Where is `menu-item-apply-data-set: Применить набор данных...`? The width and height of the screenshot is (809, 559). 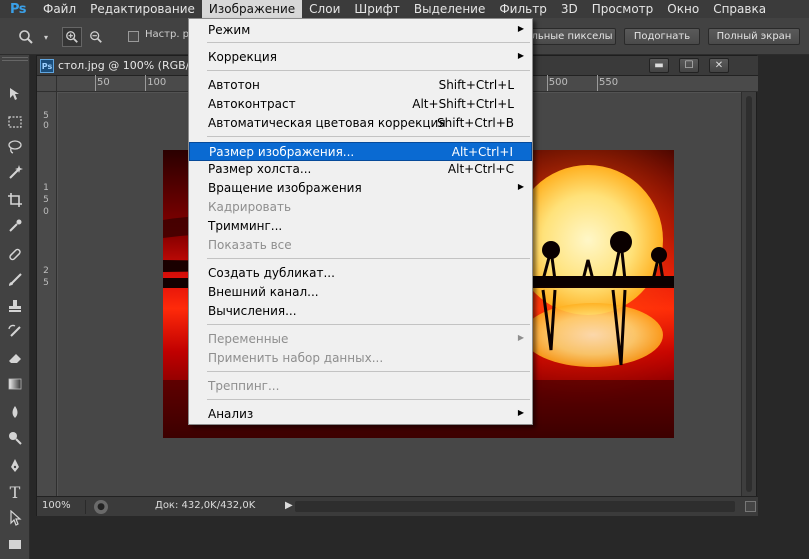 menu-item-apply-data-set: Применить набор данных... is located at coordinates (360, 358).